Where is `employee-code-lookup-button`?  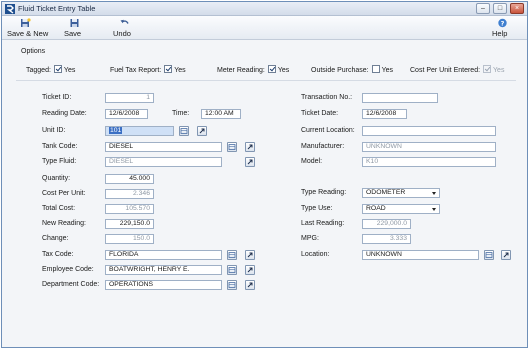
employee-code-lookup-button is located at coordinates (232, 270).